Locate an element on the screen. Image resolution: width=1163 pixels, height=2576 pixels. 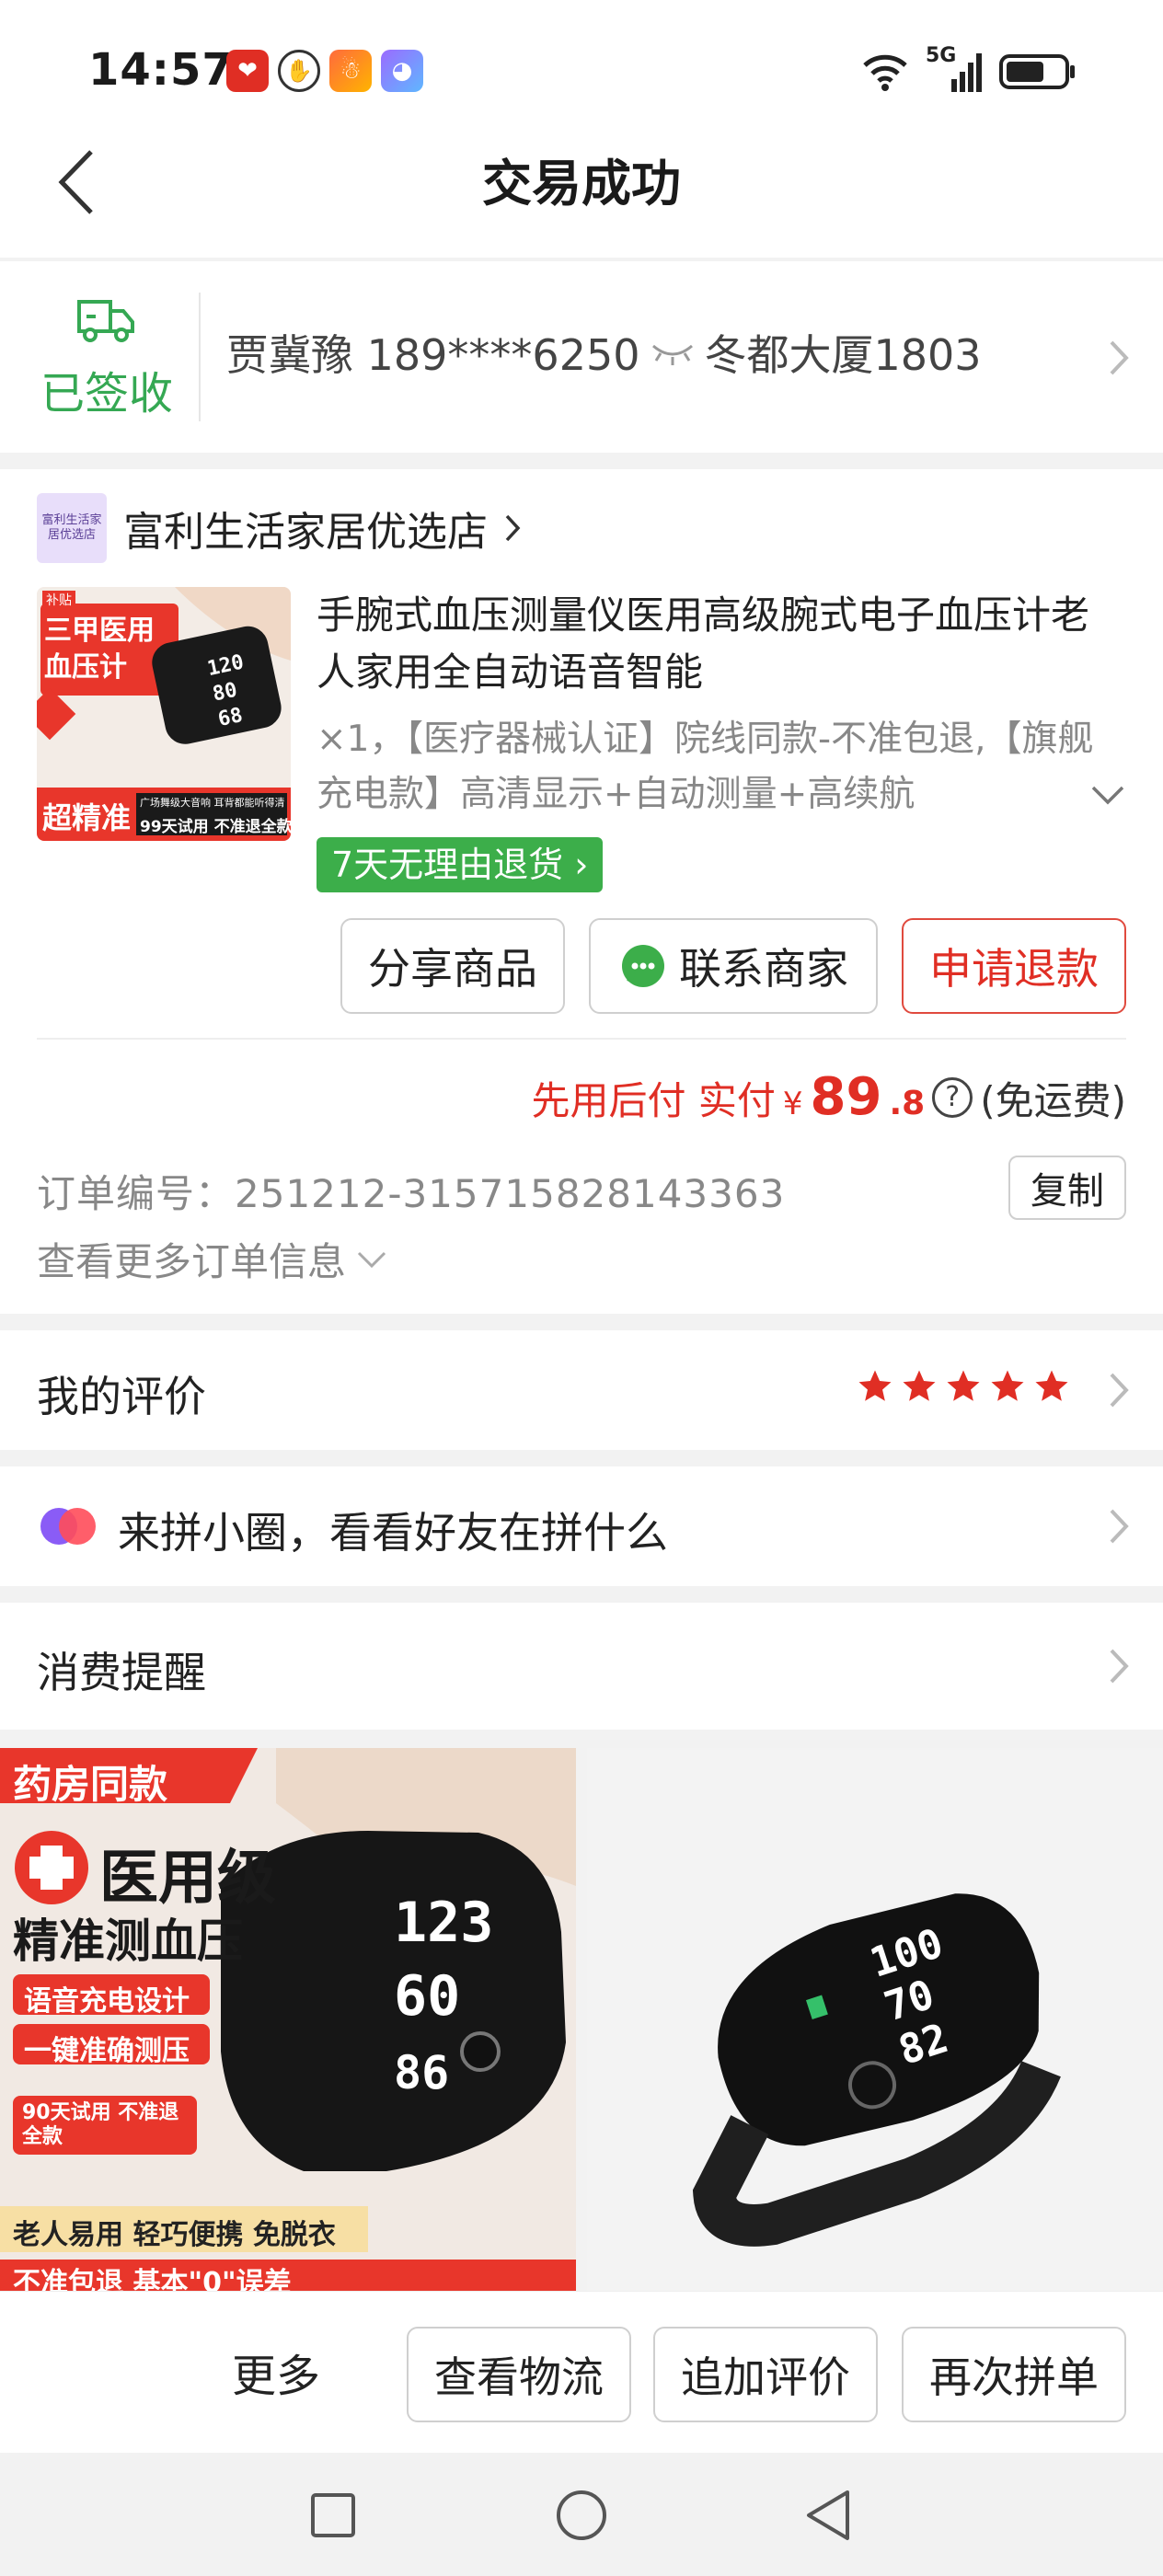
reminder-label: 消费提醒 is located at coordinates (121, 1672).